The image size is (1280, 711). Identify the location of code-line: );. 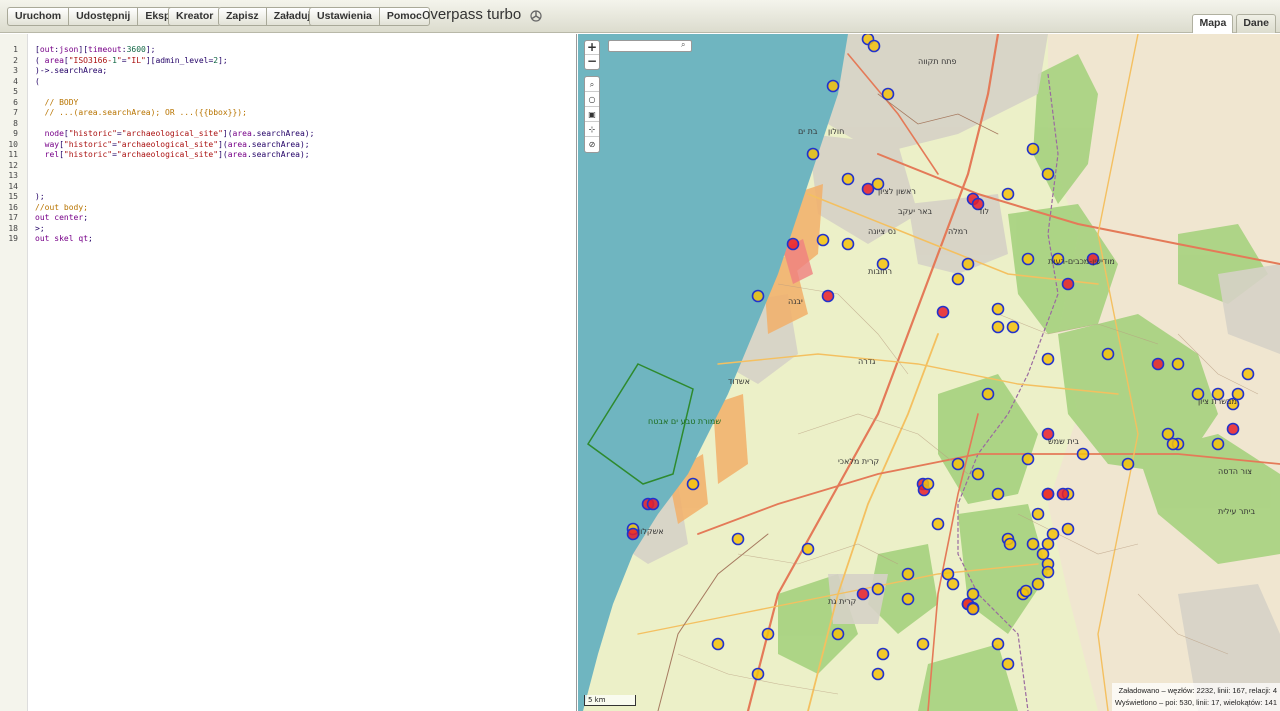
(174, 197).